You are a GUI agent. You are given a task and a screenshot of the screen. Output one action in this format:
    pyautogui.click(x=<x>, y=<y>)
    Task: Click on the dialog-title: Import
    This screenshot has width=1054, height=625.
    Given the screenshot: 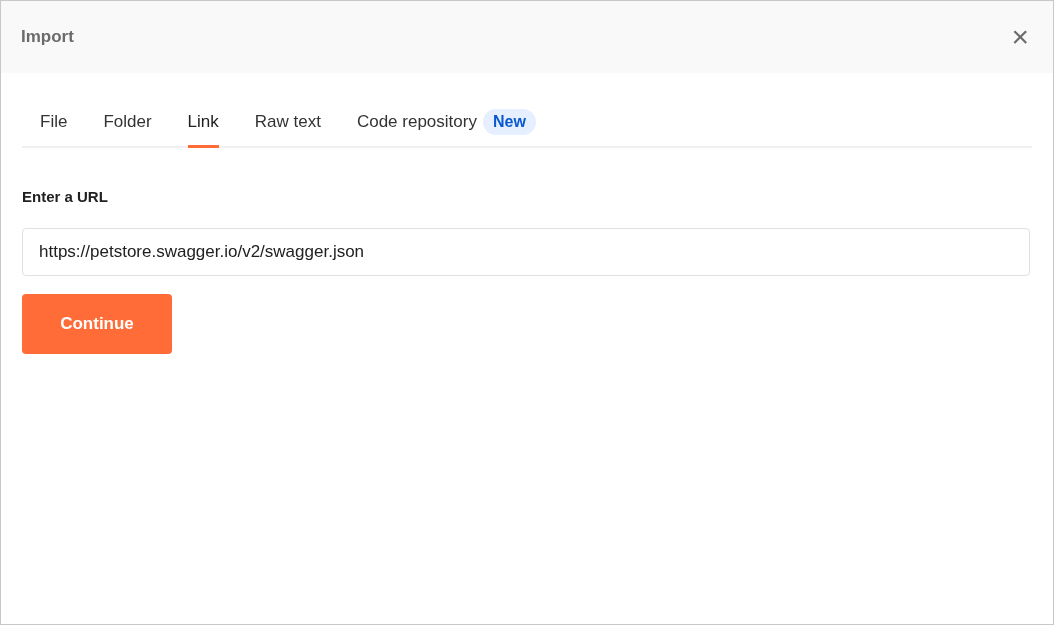 What is the action you would take?
    pyautogui.click(x=47, y=37)
    